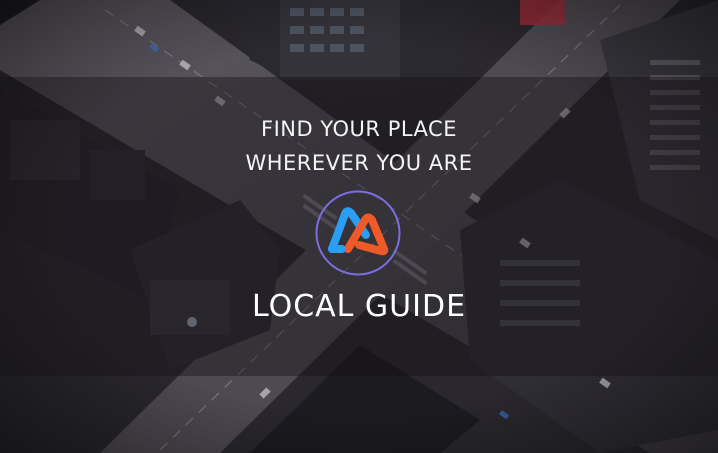 The image size is (718, 453). Describe the element at coordinates (358, 233) in the screenshot. I see `m-monogram-icon` at that location.